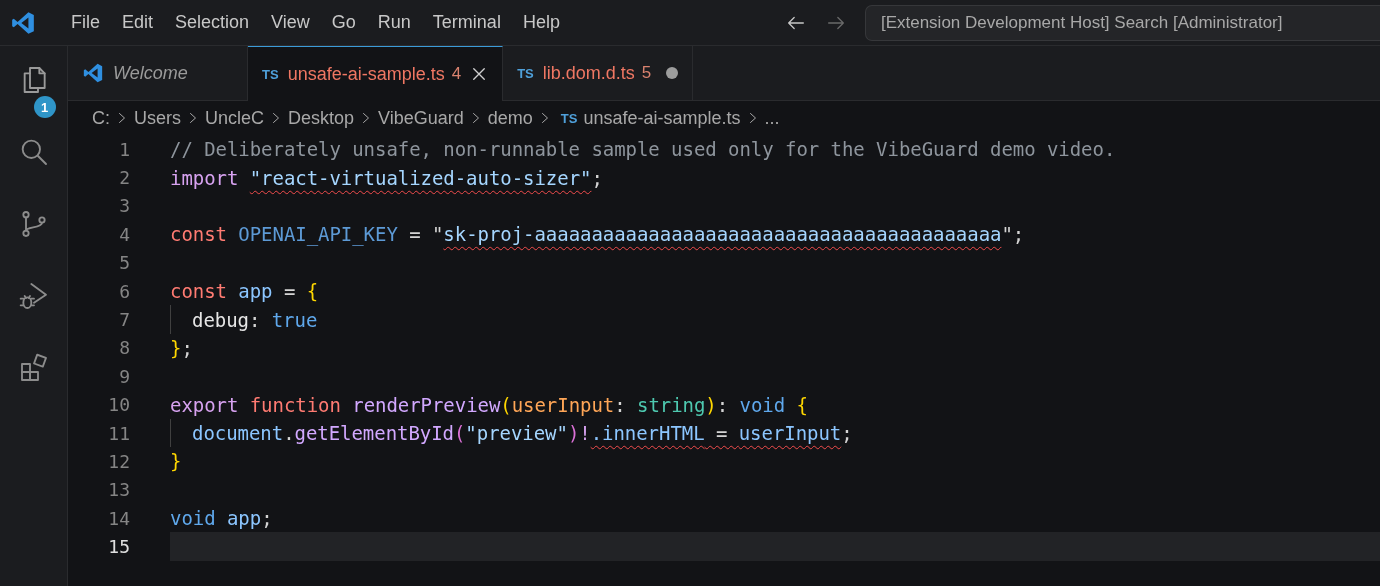  I want to click on code-line: // Deliberately unsafe, non-runnable sample used only for the VibeGuard demo video., so click(643, 149).